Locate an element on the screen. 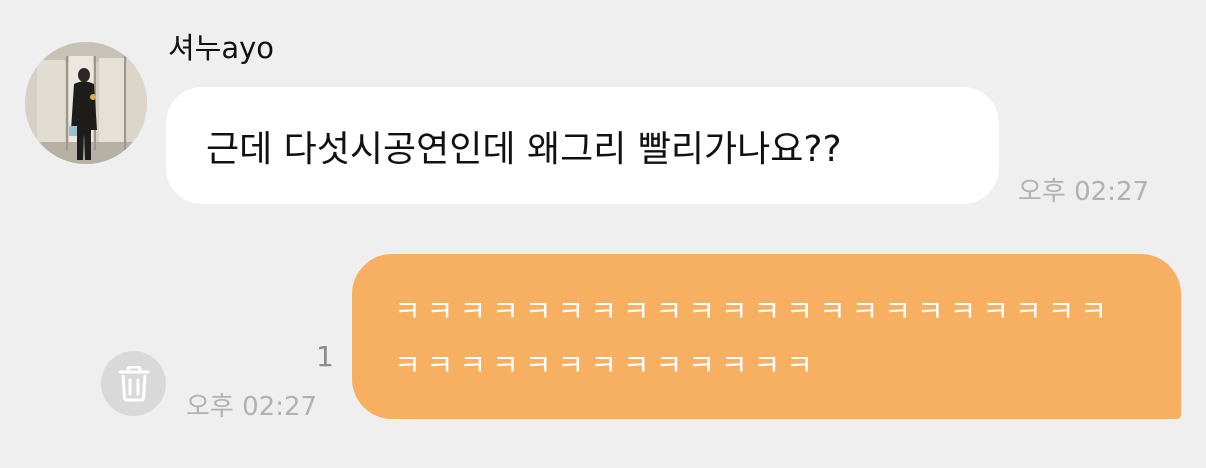  delete-button is located at coordinates (133, 383).